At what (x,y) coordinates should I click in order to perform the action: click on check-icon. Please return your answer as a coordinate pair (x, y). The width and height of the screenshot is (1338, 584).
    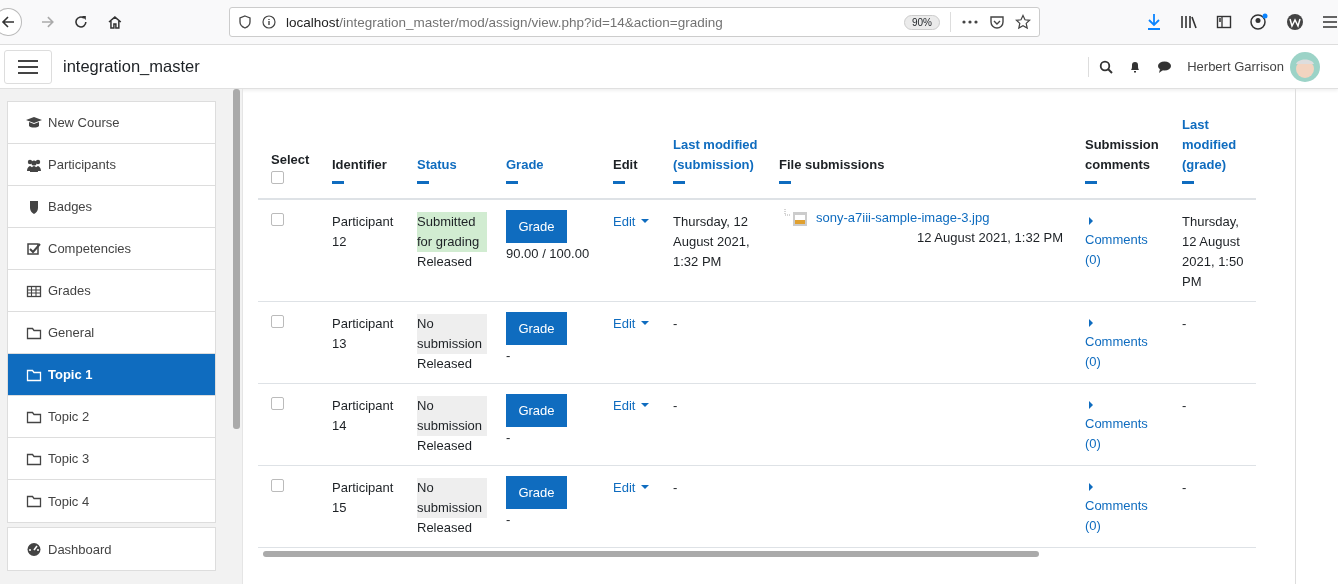
    Looking at the image, I should click on (34, 248).